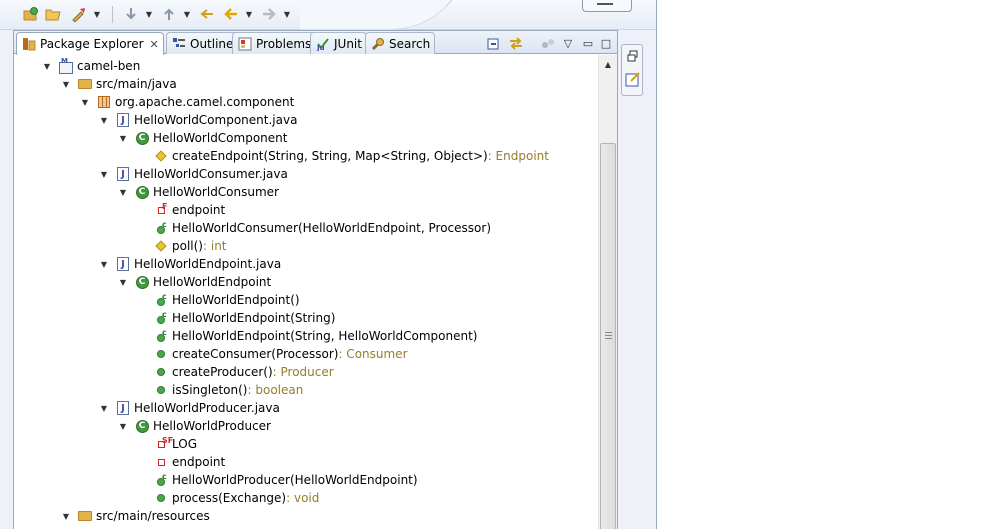  I want to click on tab-search: Search, so click(400, 43).